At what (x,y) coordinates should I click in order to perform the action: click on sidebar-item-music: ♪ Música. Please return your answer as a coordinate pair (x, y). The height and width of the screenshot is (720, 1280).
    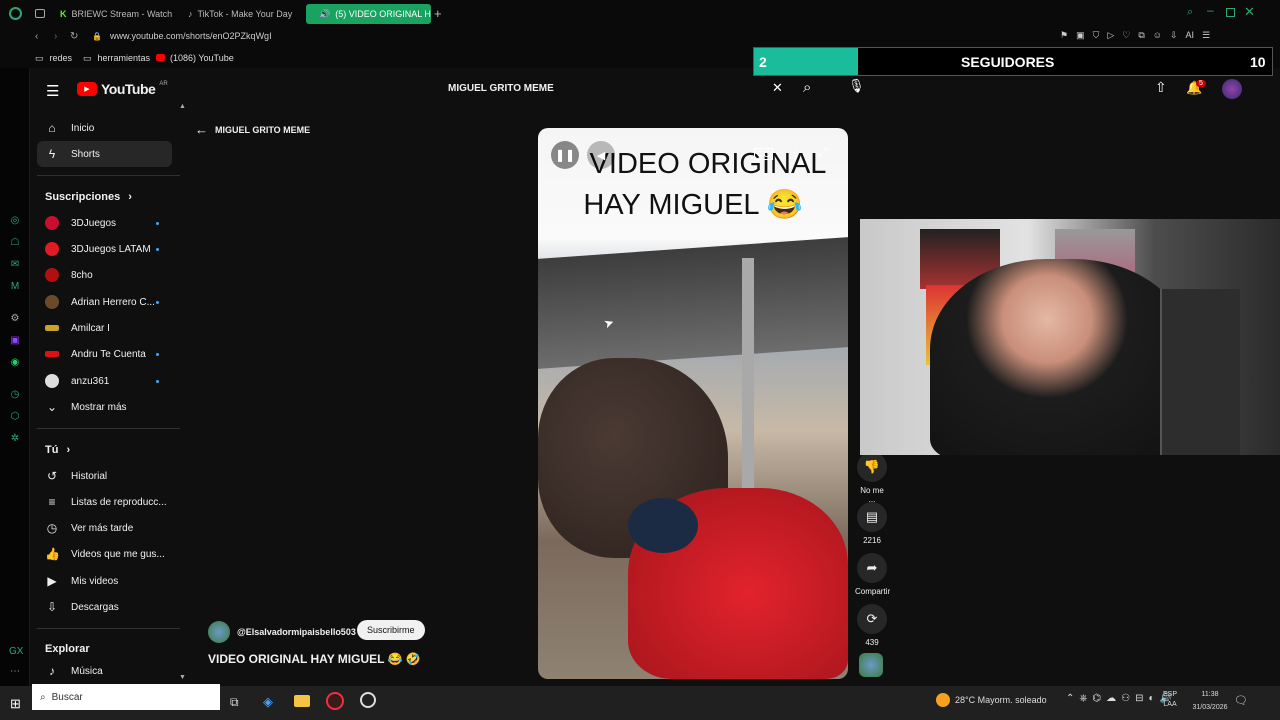
    Looking at the image, I should click on (104, 671).